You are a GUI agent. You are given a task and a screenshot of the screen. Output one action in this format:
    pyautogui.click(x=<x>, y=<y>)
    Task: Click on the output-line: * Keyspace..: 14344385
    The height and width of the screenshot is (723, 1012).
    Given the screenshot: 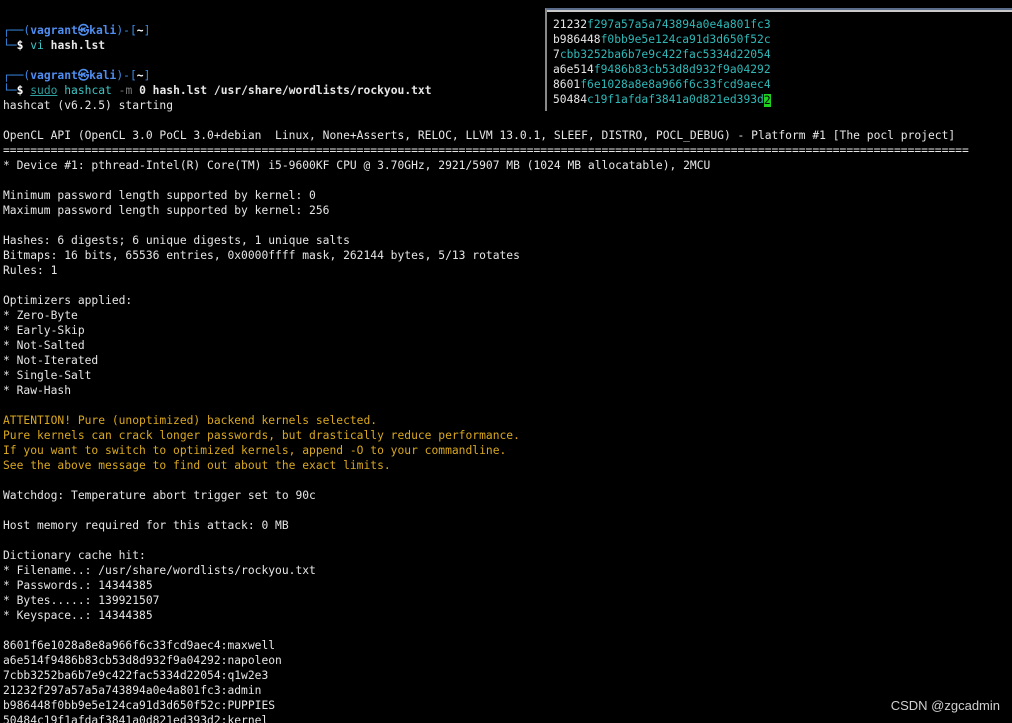 What is the action you would take?
    pyautogui.click(x=78, y=615)
    